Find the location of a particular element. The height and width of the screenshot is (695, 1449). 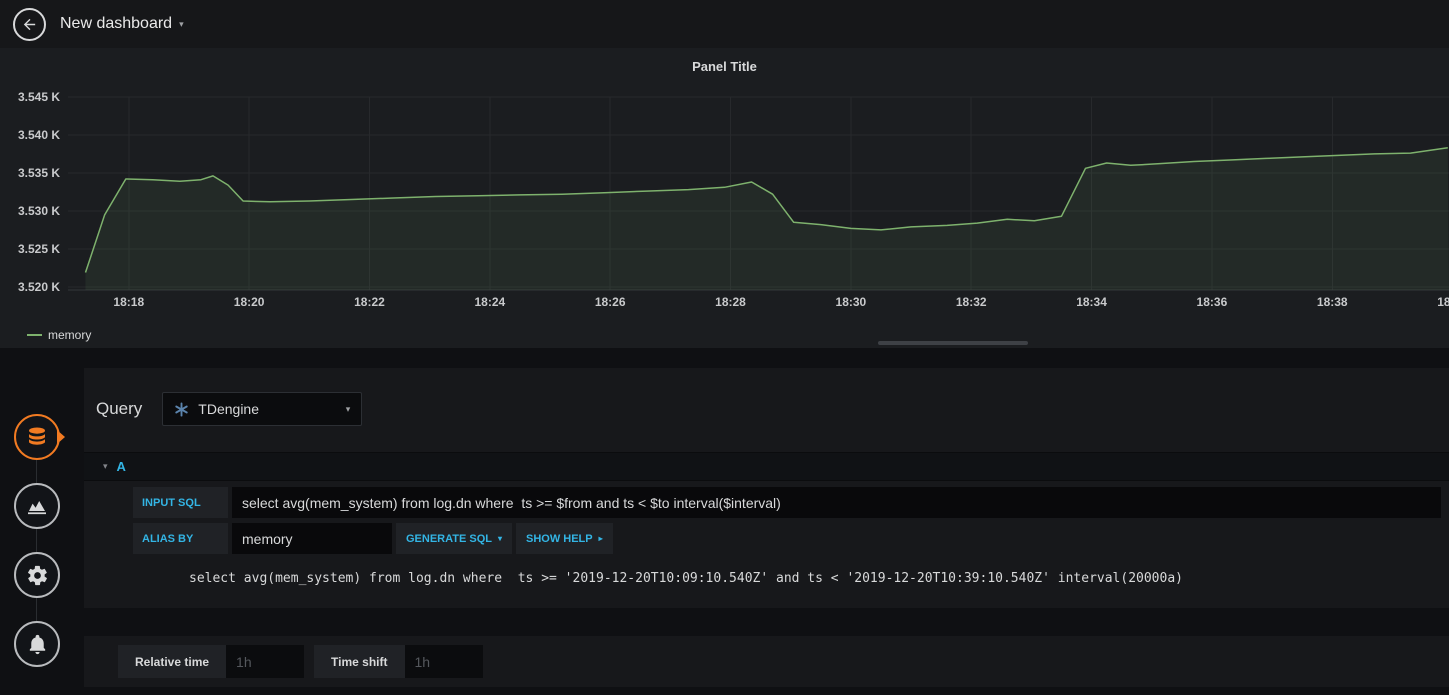

graph-icon is located at coordinates (37, 506).